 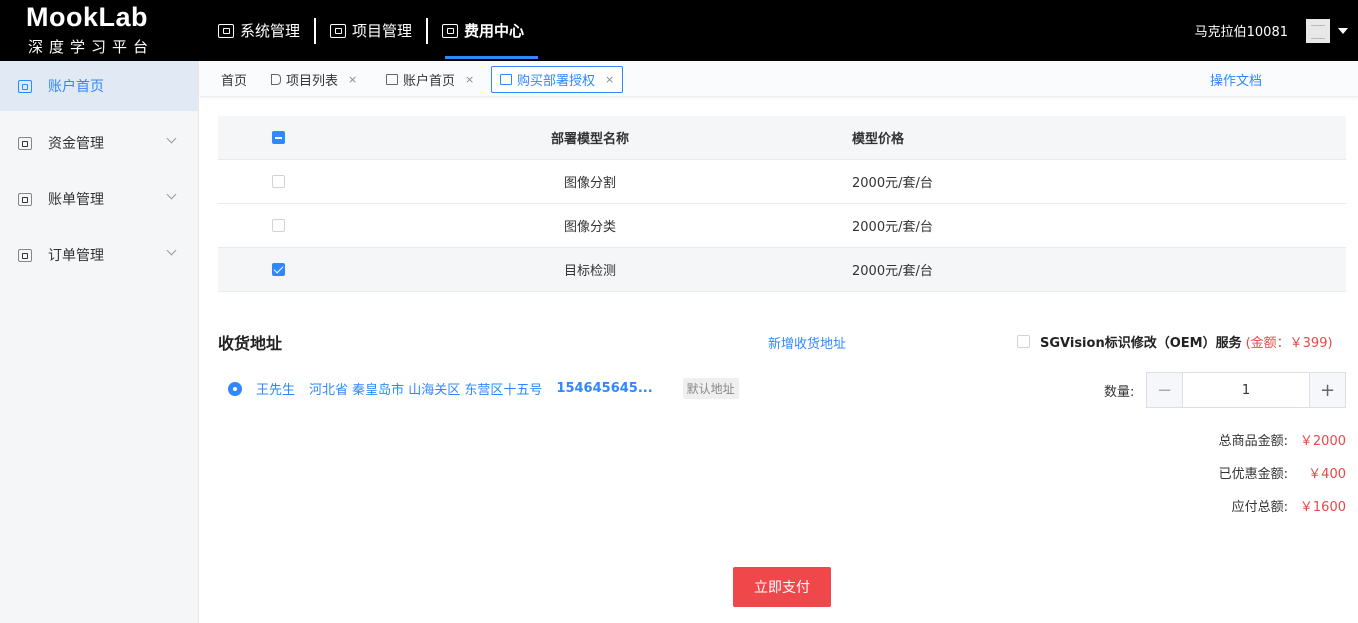 I want to click on nav-system-management: 系统管理, so click(x=259, y=30).